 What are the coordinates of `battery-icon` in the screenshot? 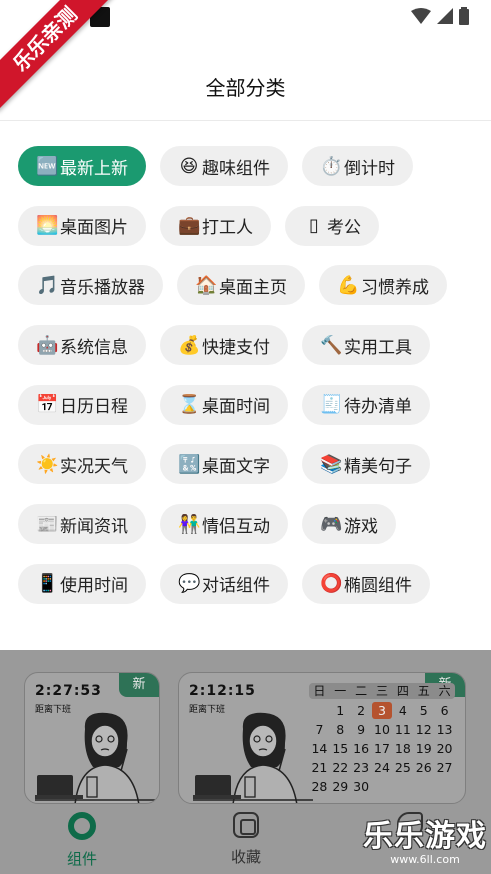 It's located at (464, 16).